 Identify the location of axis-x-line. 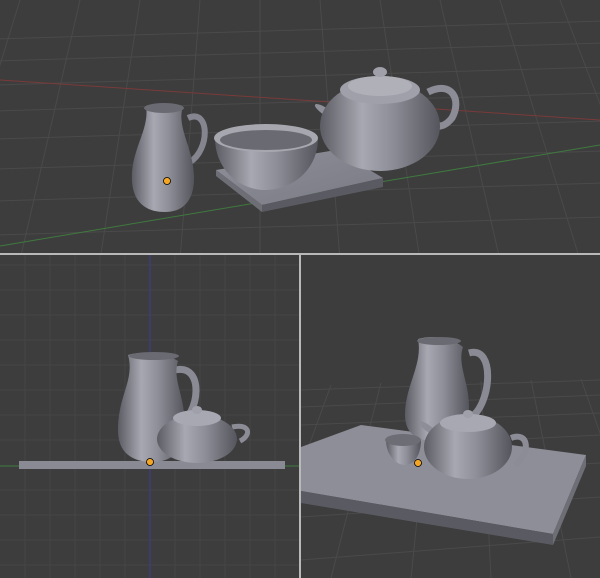
(300, 100).